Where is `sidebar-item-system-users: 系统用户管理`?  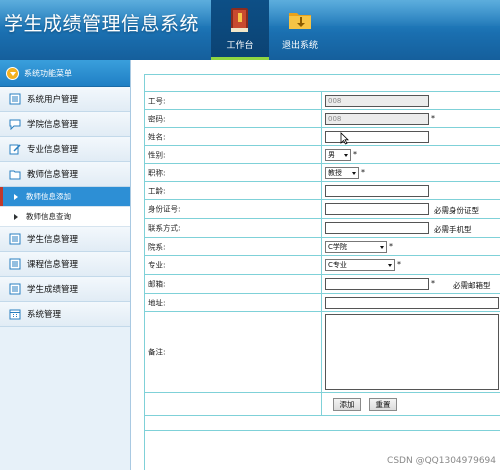
sidebar-item-system-users: 系统用户管理 is located at coordinates (65, 99).